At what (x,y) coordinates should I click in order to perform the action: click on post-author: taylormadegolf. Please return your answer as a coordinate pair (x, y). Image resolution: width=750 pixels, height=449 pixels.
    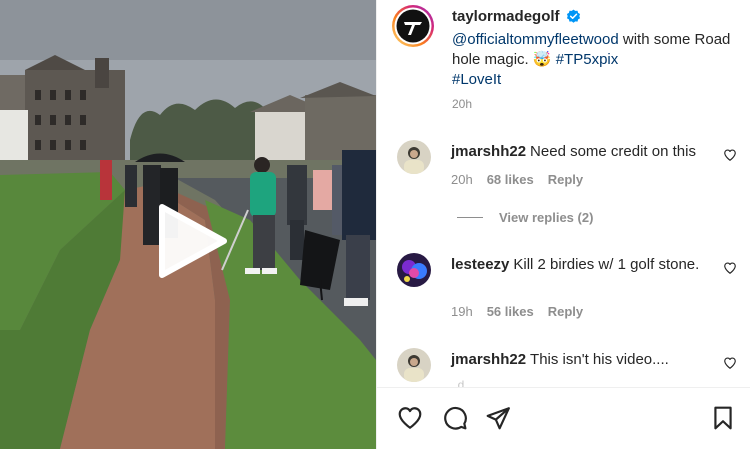
    Looking at the image, I should click on (506, 16).